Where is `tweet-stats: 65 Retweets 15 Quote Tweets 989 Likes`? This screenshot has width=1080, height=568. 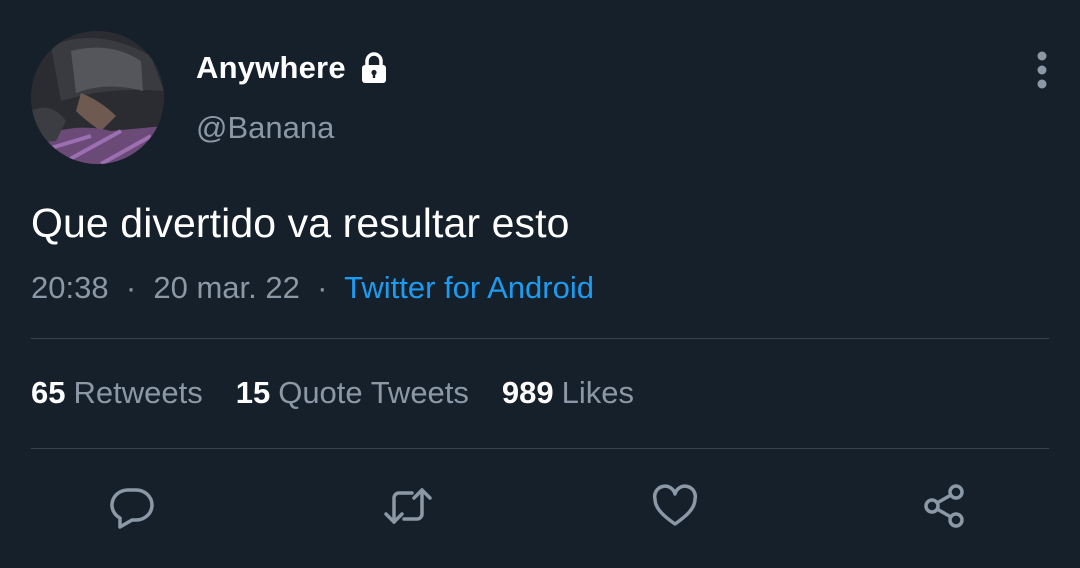
tweet-stats: 65 Retweets 15 Quote Tweets 989 Likes is located at coordinates (349, 393).